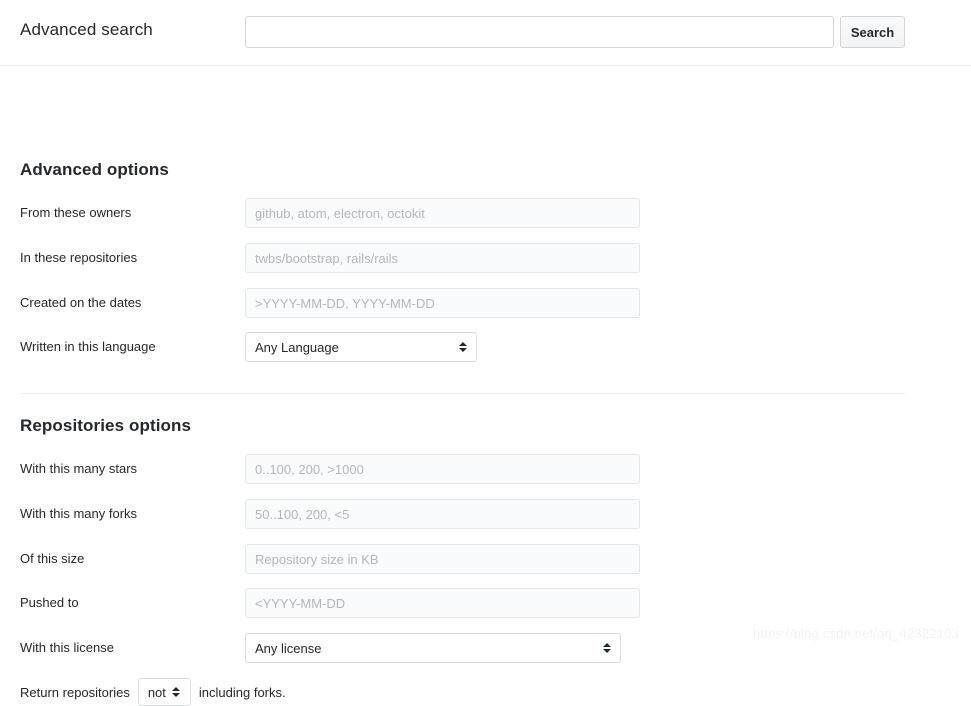 Image resolution: width=971 pixels, height=706 pixels. I want to click on section-divider, so click(462, 393).